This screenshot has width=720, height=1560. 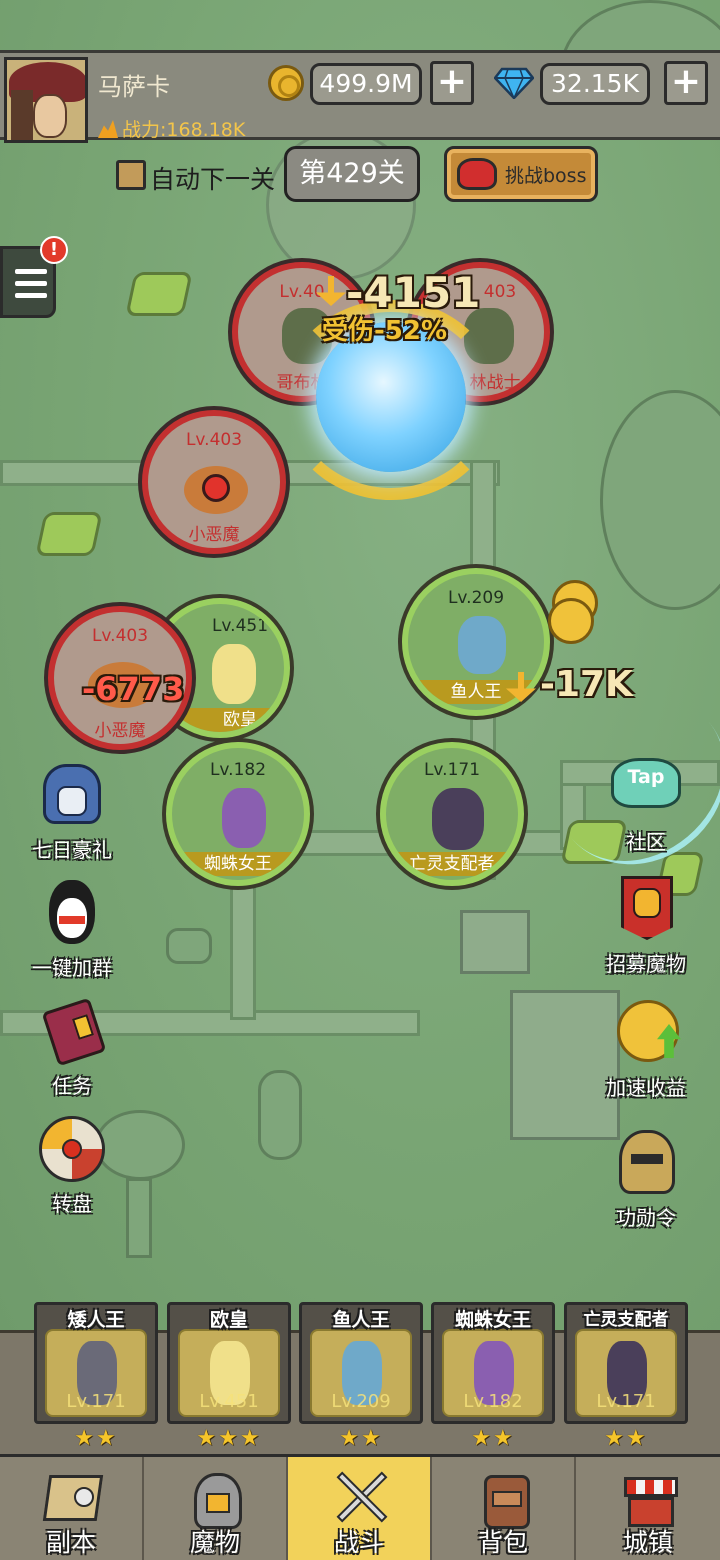 I want to click on challenge-boss-label: 挑战boss, so click(x=546, y=176).